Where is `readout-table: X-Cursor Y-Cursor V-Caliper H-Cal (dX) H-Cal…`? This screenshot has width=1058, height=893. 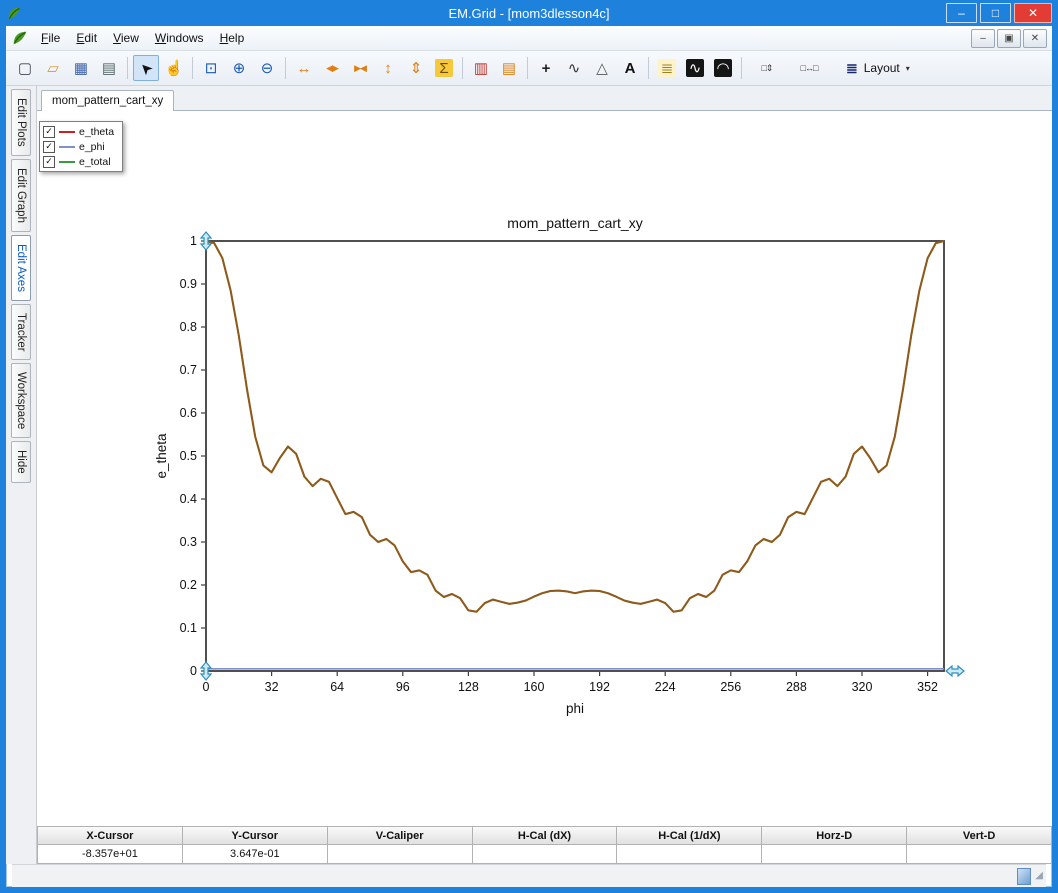 readout-table: X-Cursor Y-Cursor V-Caliper H-Cal (dX) H-Cal… is located at coordinates (545, 845).